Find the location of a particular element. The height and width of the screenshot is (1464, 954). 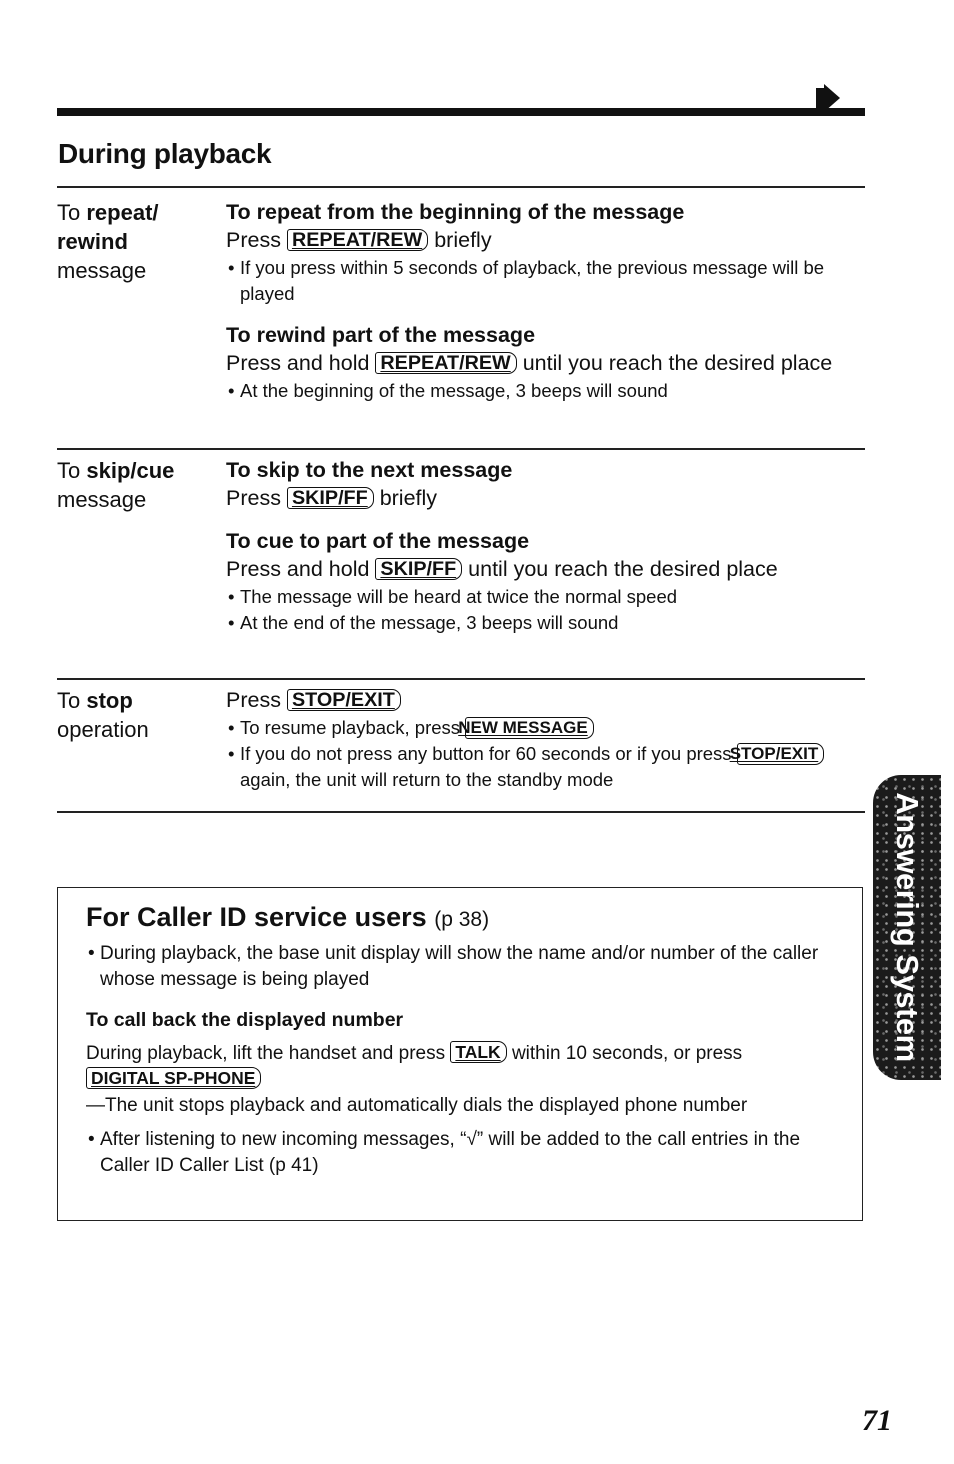

note: • To resume playback, press NEW MESSAGE is located at coordinates (546, 728).